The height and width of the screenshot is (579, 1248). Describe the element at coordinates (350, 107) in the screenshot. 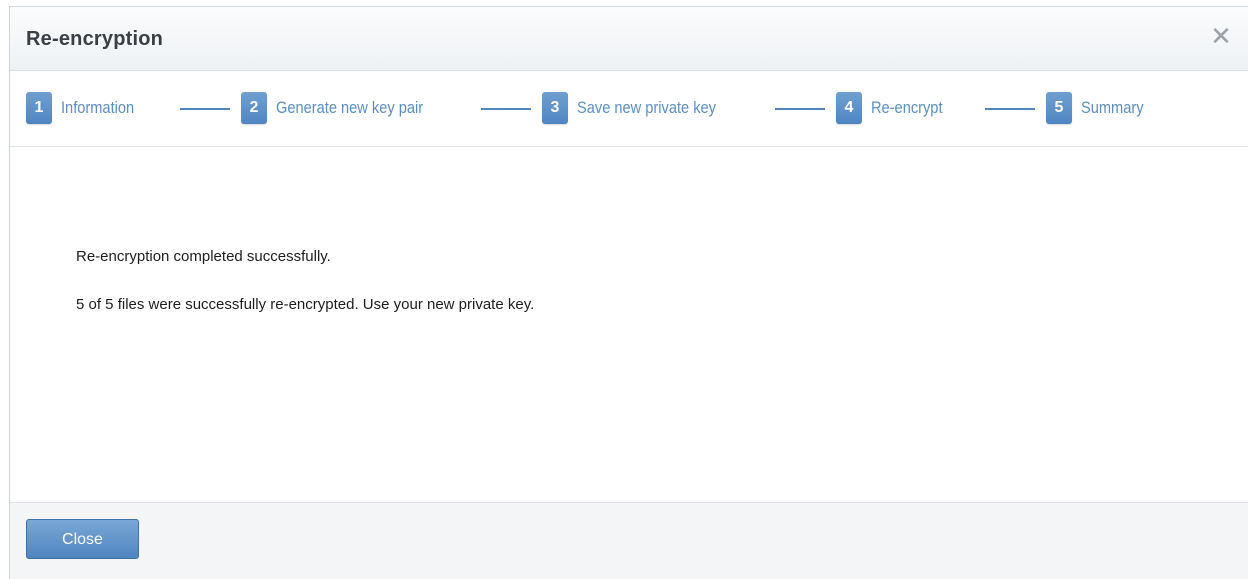

I see `step-label: Generate new key pair` at that location.